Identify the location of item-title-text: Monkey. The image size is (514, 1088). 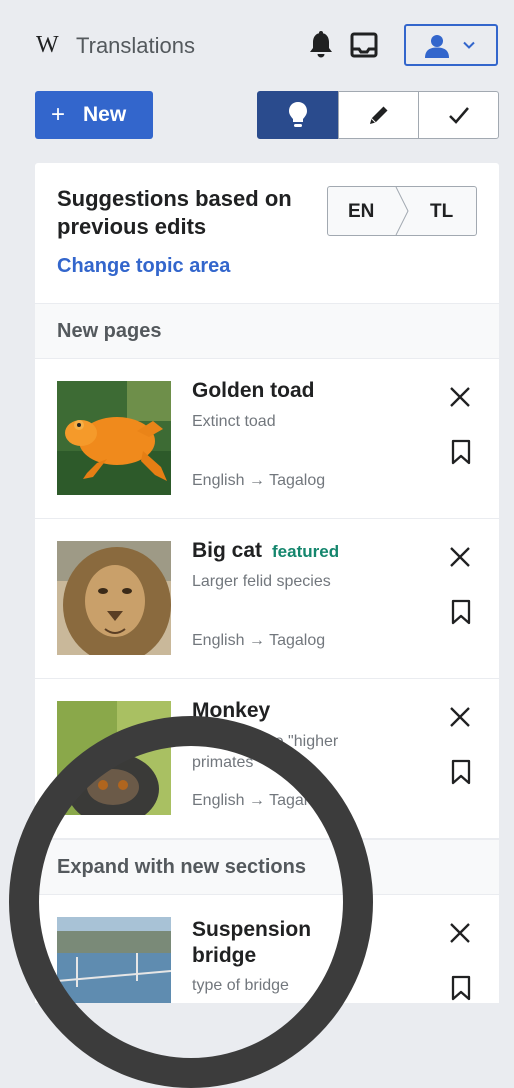
(231, 710).